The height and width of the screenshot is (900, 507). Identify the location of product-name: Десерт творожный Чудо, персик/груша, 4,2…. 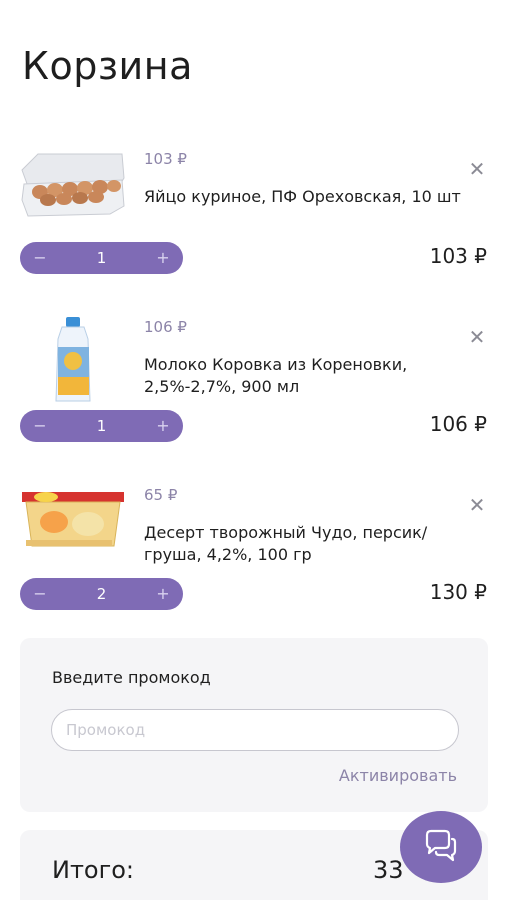
(286, 543).